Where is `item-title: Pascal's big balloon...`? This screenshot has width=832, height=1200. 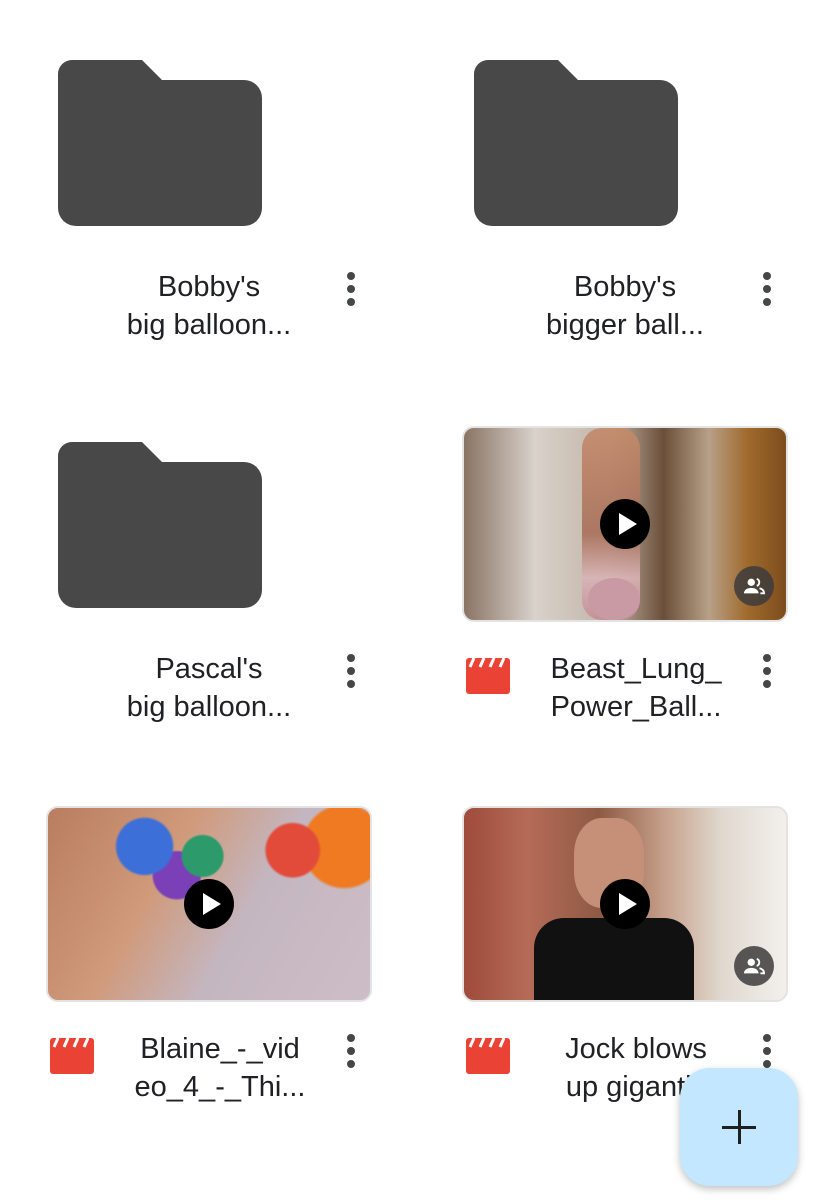 item-title: Pascal's big balloon... is located at coordinates (209, 688).